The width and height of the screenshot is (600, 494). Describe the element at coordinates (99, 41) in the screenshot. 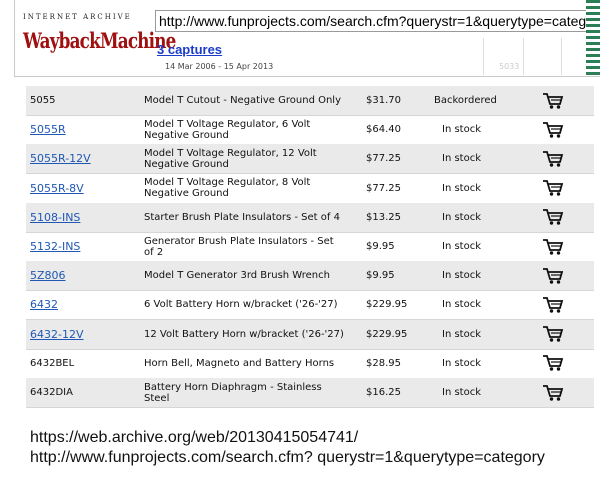

I see `wayback-machine-logo: WaybackMachine` at that location.